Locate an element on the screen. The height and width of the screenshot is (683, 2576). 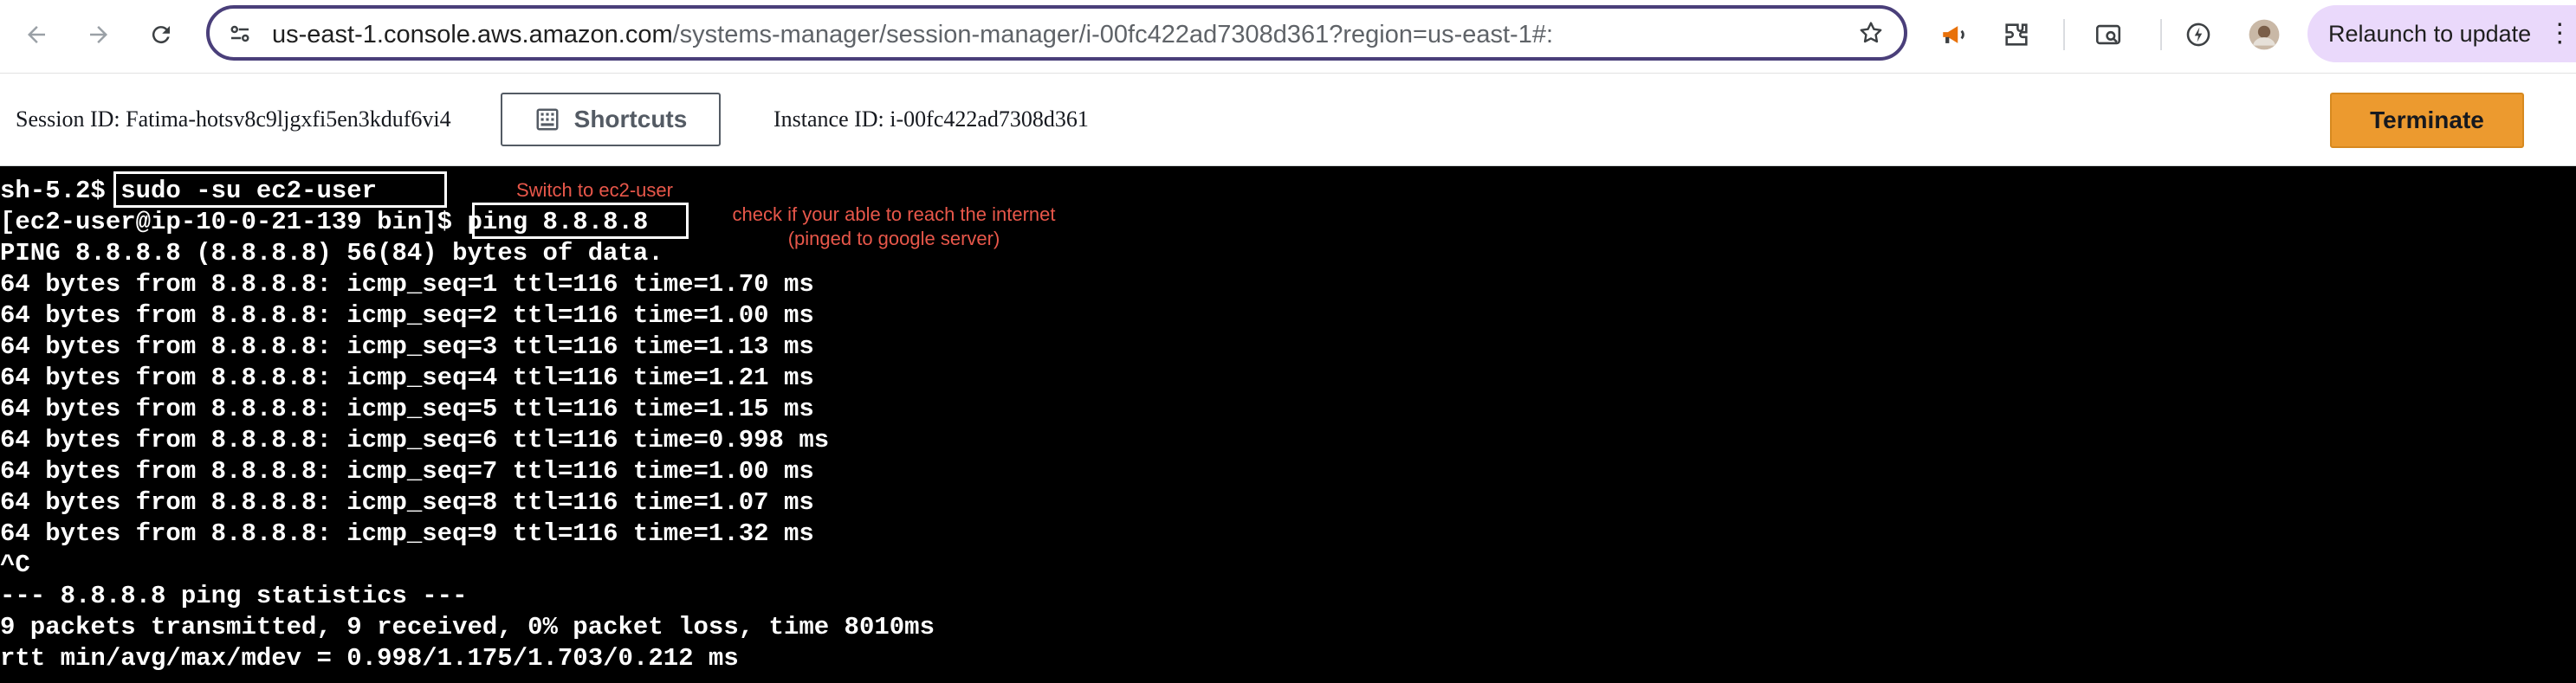
performance-icon is located at coordinates (2198, 35).